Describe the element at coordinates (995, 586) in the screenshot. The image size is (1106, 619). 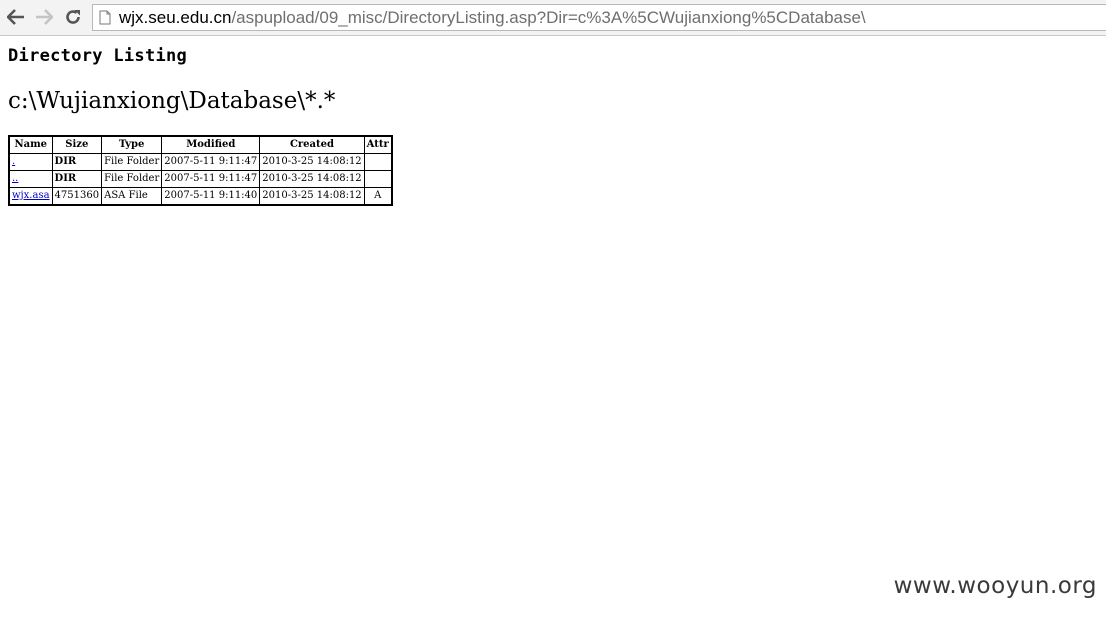
I see `watermark: www.wooyun.org` at that location.